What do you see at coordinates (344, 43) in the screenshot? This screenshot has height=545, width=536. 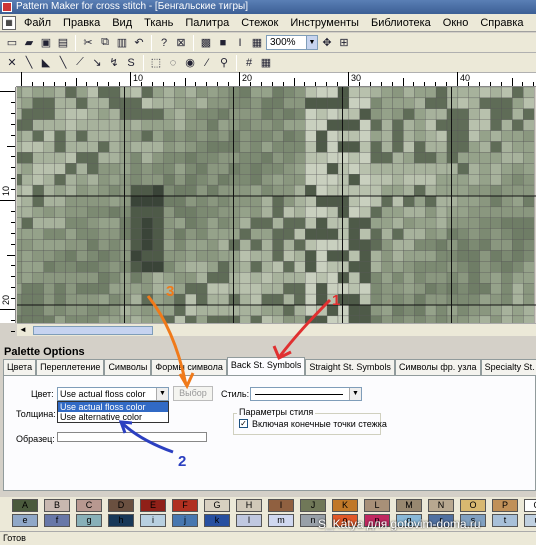 I see `view-icon: ⊞` at bounding box center [344, 43].